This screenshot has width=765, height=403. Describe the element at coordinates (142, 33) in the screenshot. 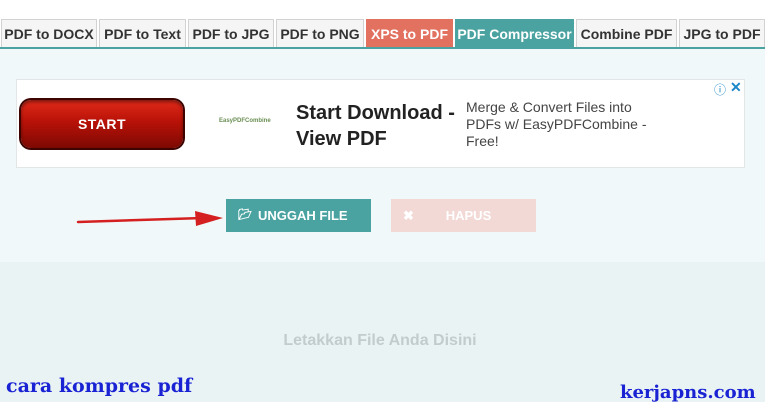

I see `tab-pdf-to-text: PDF to Text` at that location.